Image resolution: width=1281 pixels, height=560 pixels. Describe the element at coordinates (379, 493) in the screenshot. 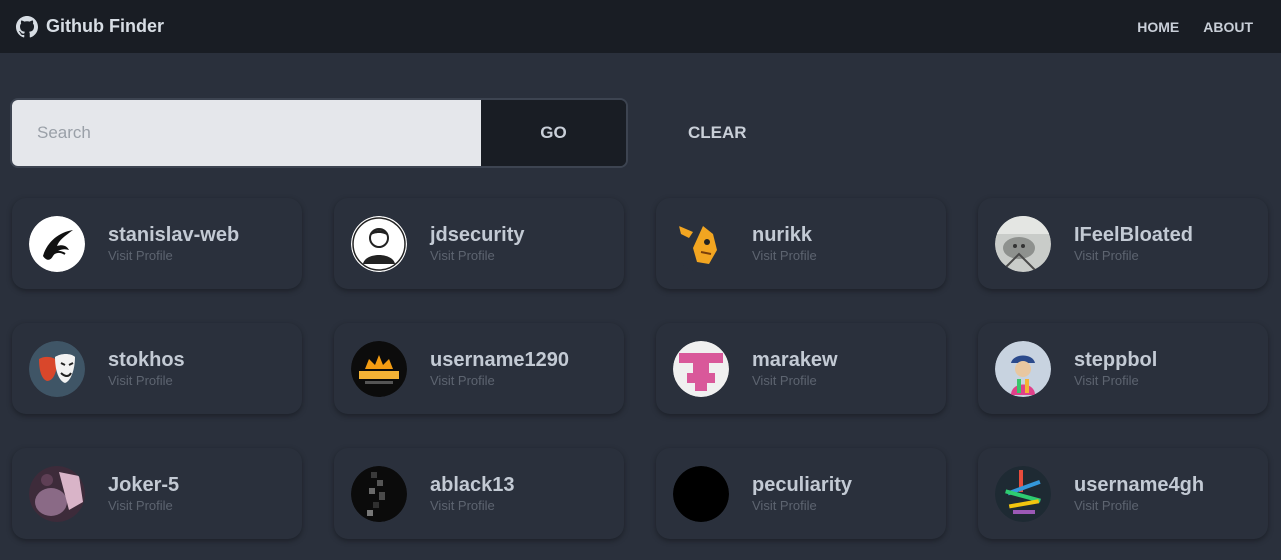

I see `dark-pixel-icon` at that location.